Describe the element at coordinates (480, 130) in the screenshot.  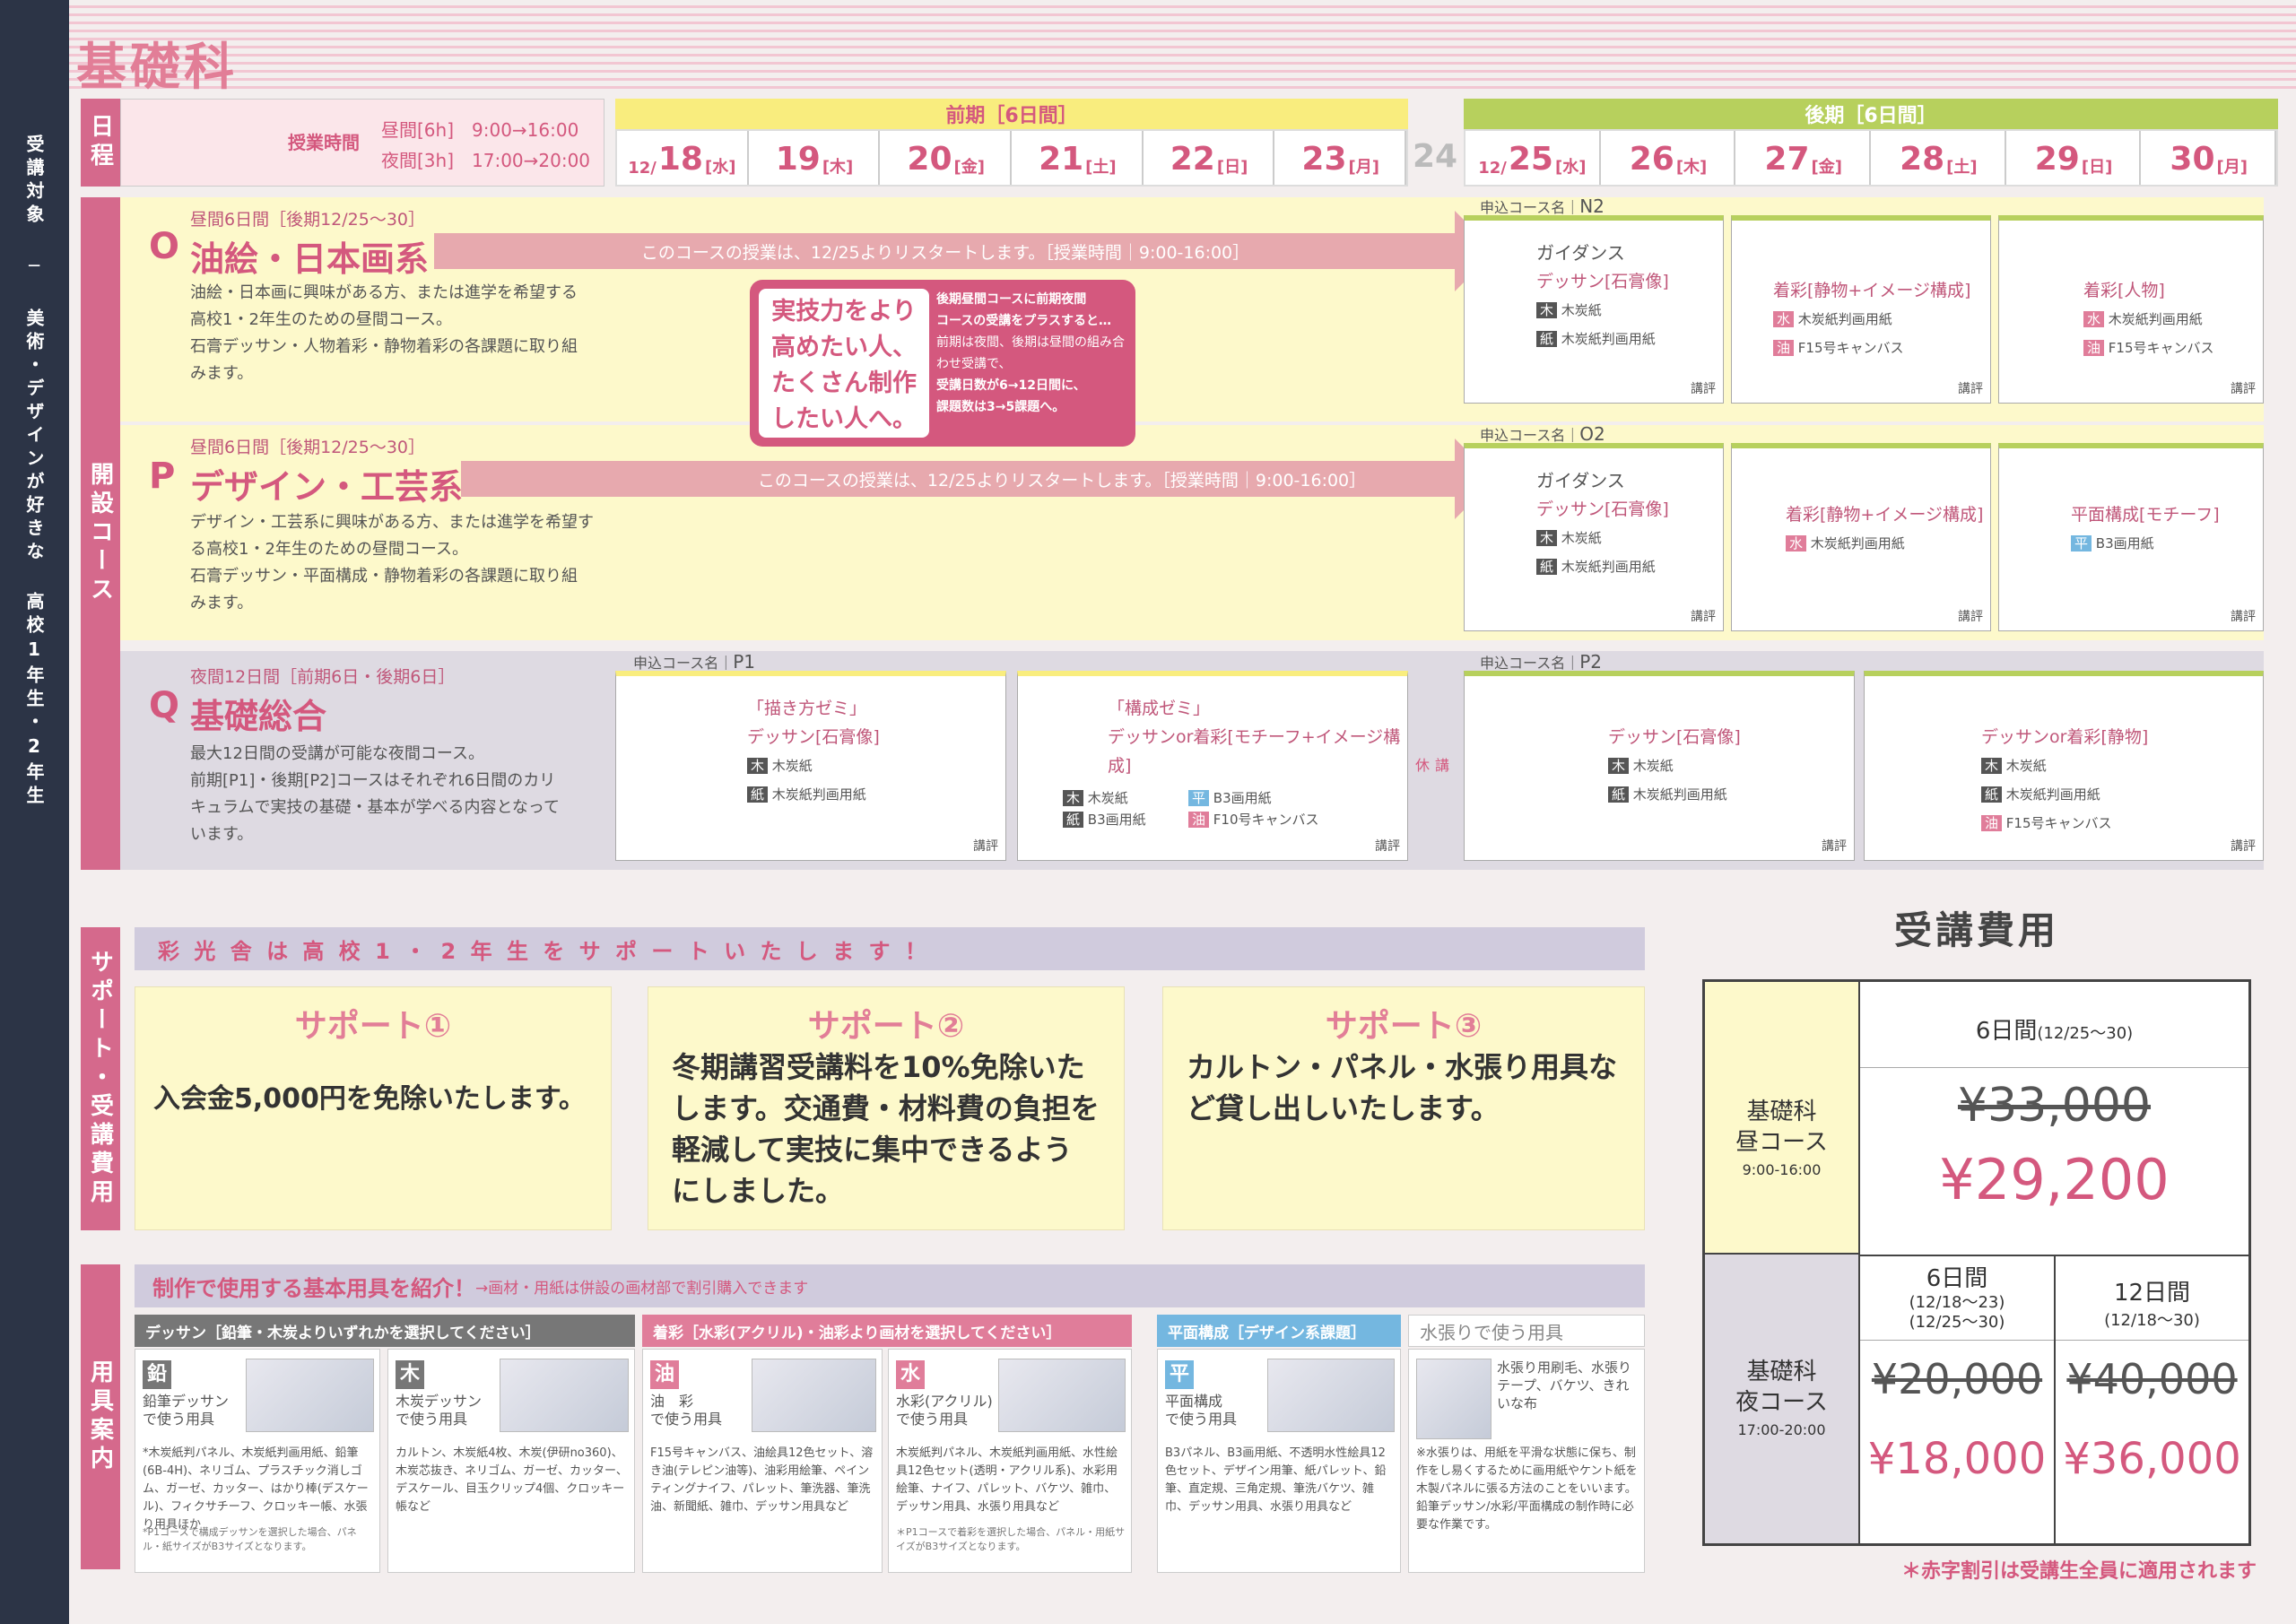
I see `day-time: 昼間[6h] 9:00→16:00` at that location.